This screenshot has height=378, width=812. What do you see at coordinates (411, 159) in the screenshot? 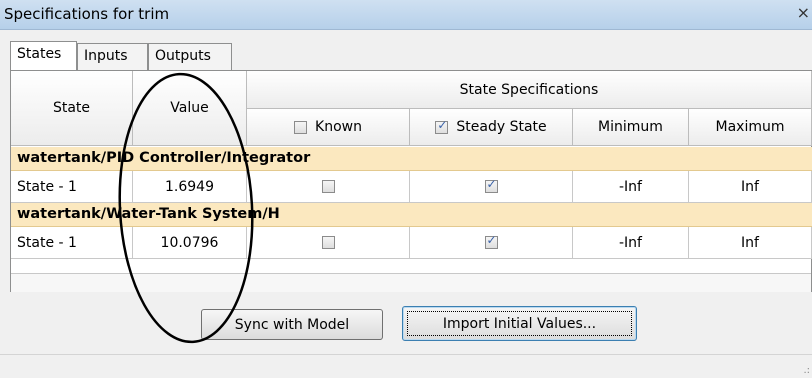
I see `block-row: watertank/PID Controller/Integrator` at bounding box center [411, 159].